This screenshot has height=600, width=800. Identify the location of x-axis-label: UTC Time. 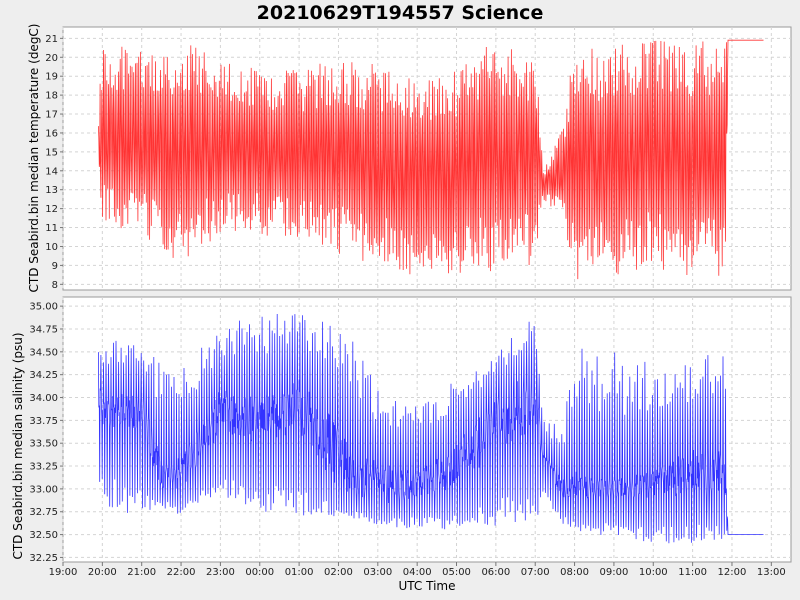
(427, 586).